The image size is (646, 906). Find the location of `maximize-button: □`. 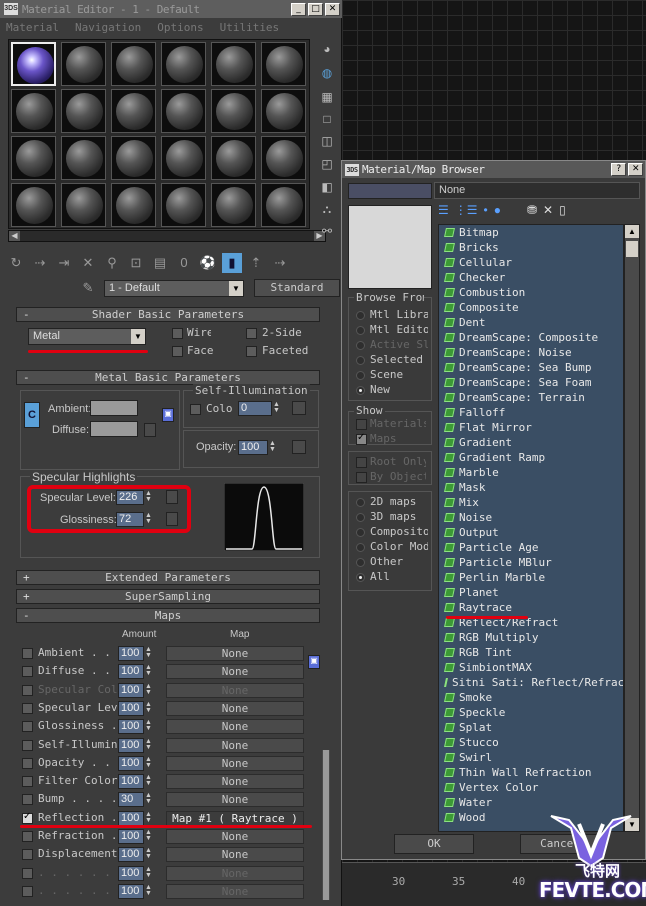

maximize-button: □ is located at coordinates (315, 9).